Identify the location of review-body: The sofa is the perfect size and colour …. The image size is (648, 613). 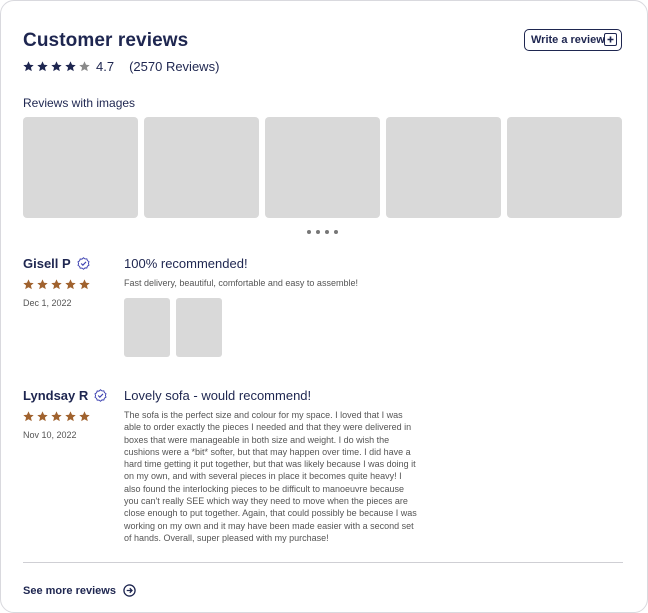
(270, 476).